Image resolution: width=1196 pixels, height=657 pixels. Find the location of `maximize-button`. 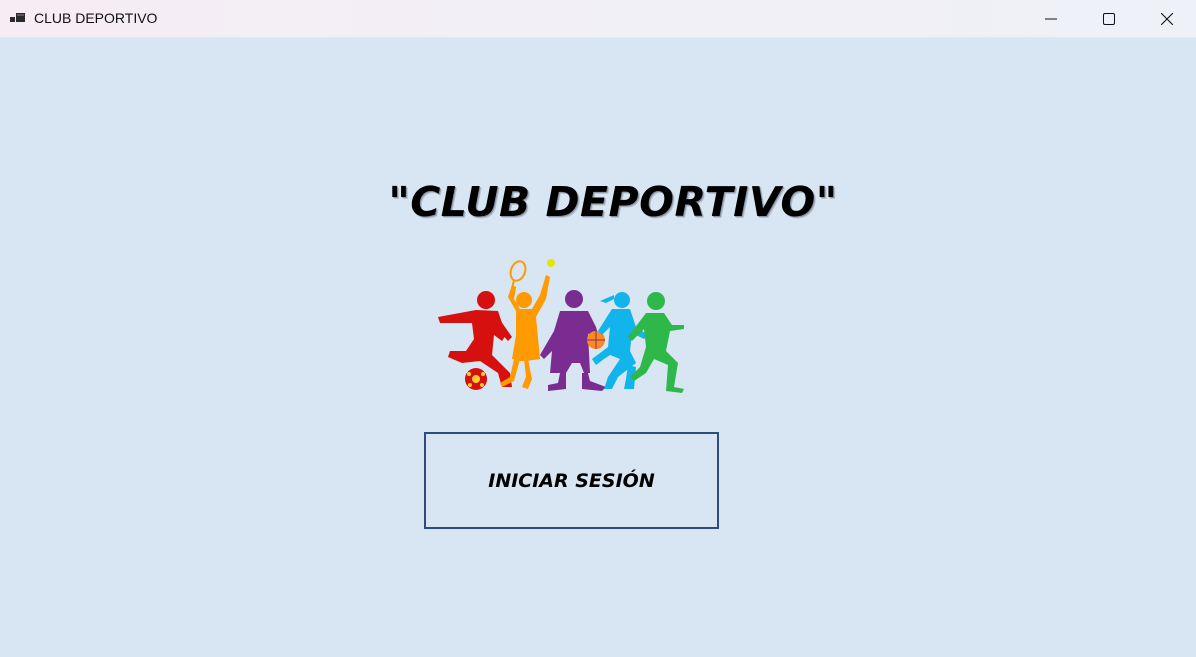

maximize-button is located at coordinates (1109, 18).